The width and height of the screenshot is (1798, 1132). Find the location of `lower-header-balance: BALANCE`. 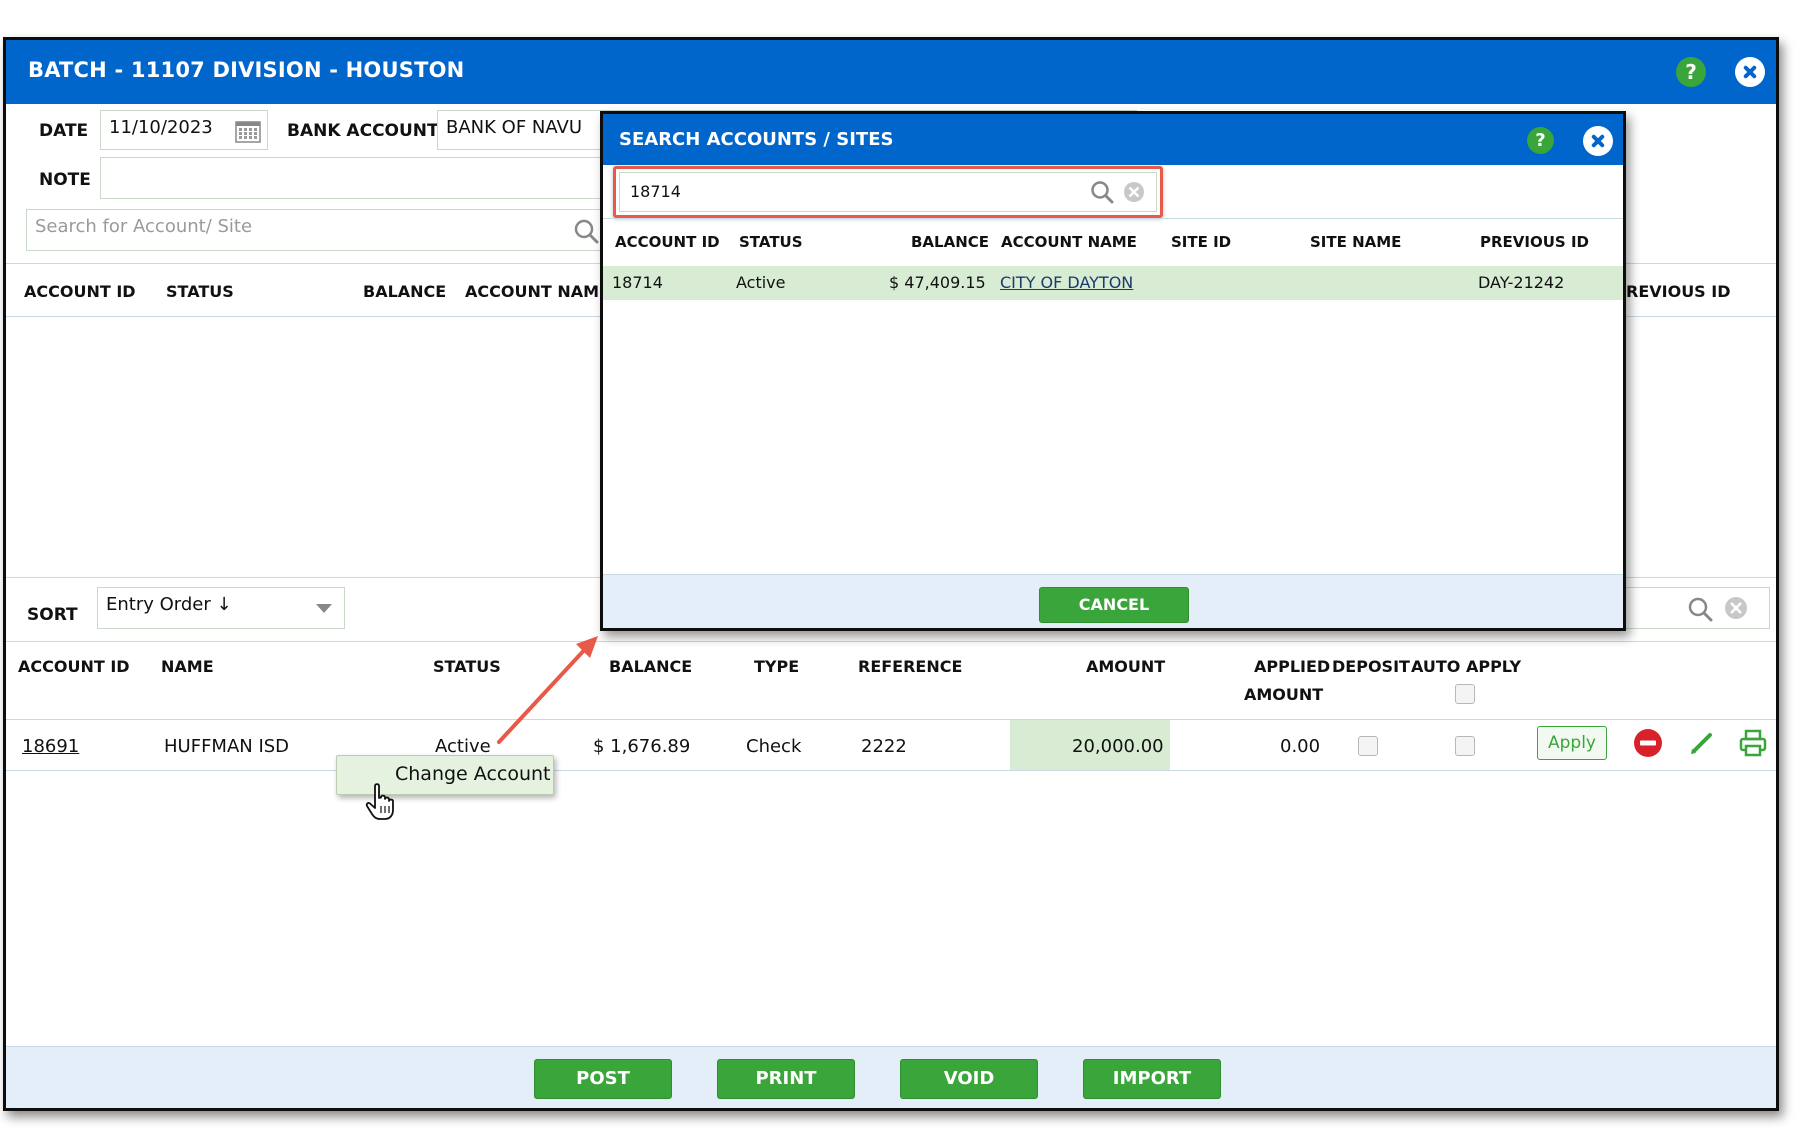

lower-header-balance: BALANCE is located at coordinates (651, 666).